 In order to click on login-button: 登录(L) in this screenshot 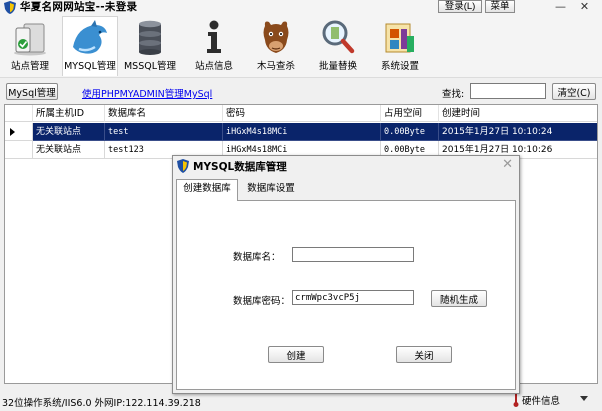, I will do `click(460, 6)`.